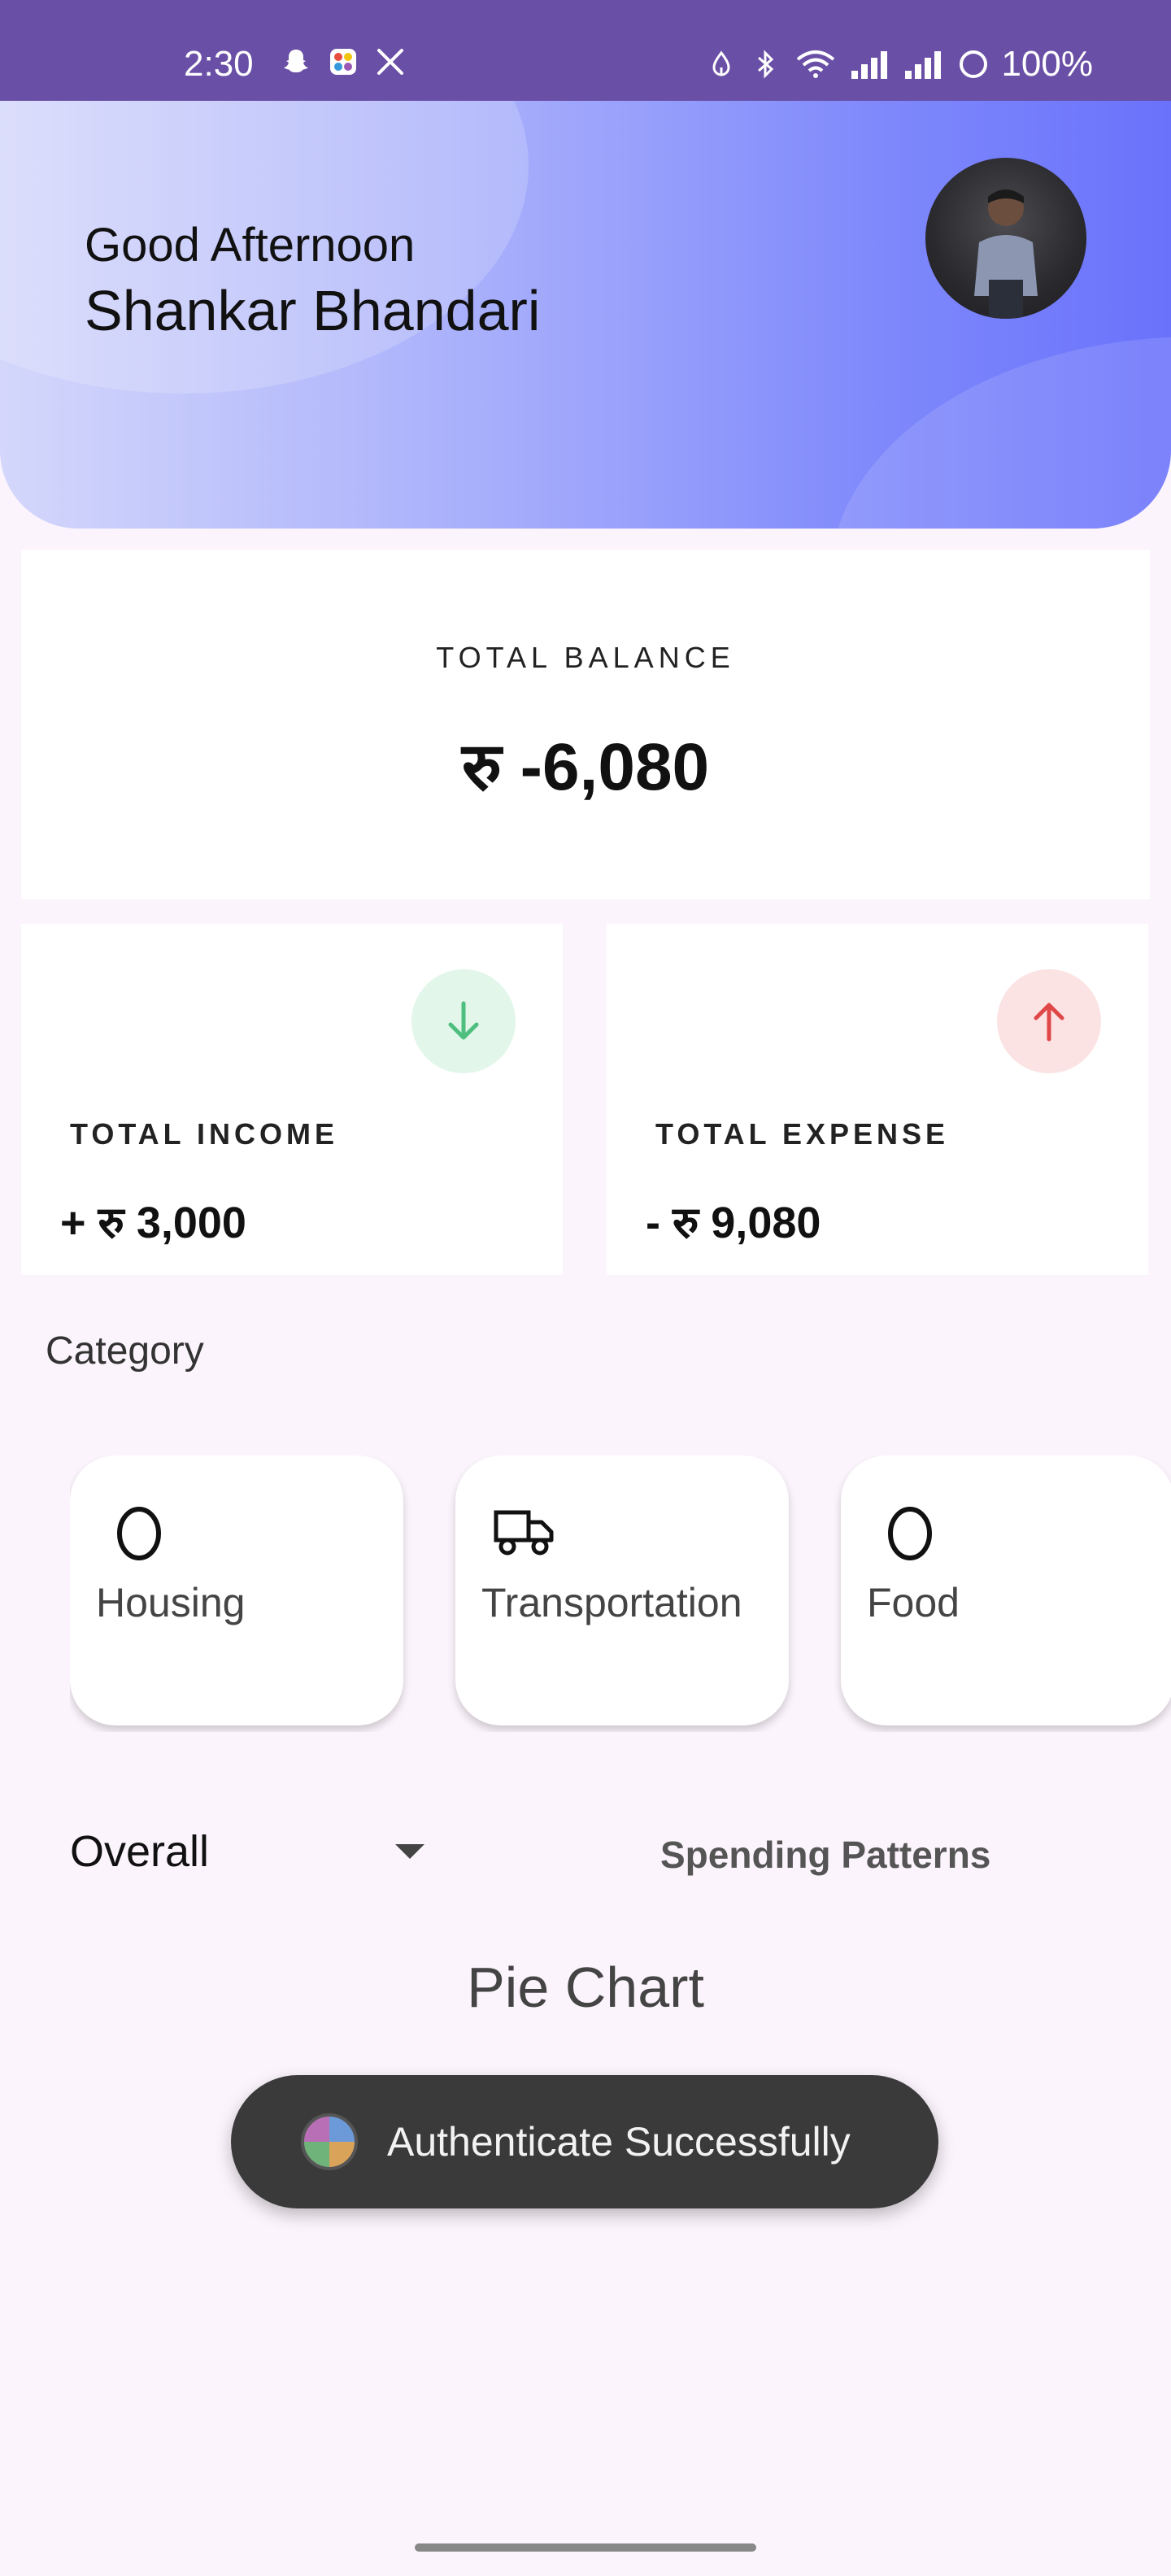 The width and height of the screenshot is (1171, 2576). What do you see at coordinates (313, 311) in the screenshot?
I see `user-name: Shankar Bhandari` at bounding box center [313, 311].